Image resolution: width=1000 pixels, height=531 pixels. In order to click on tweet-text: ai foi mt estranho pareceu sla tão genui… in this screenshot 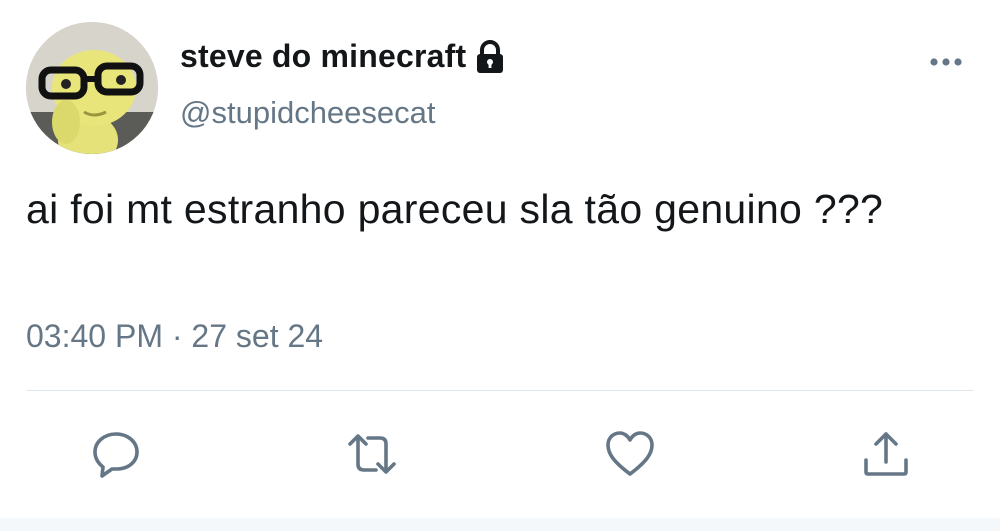, I will do `click(455, 209)`.